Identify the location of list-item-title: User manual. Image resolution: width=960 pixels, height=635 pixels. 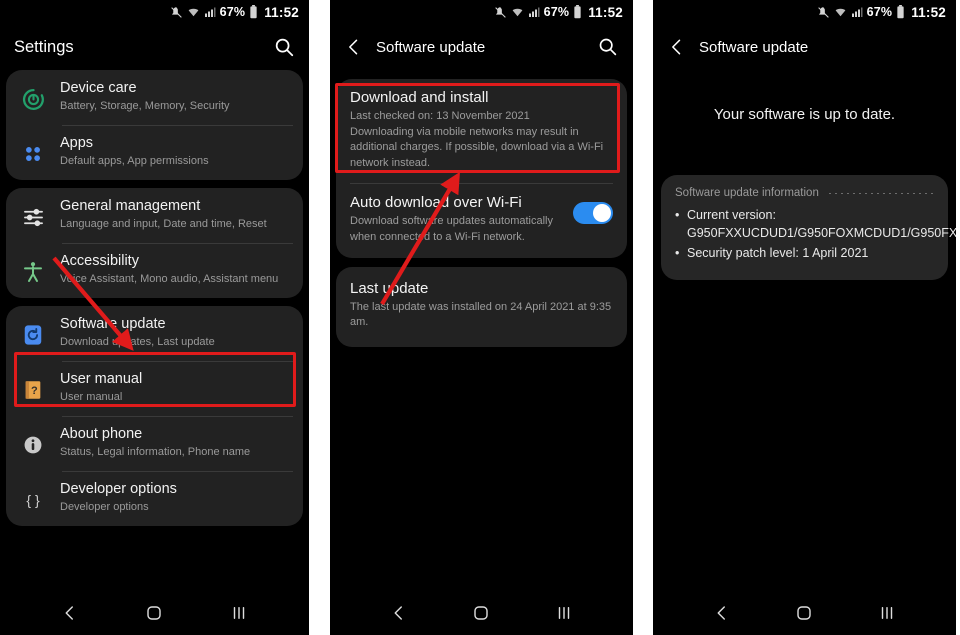
(101, 379).